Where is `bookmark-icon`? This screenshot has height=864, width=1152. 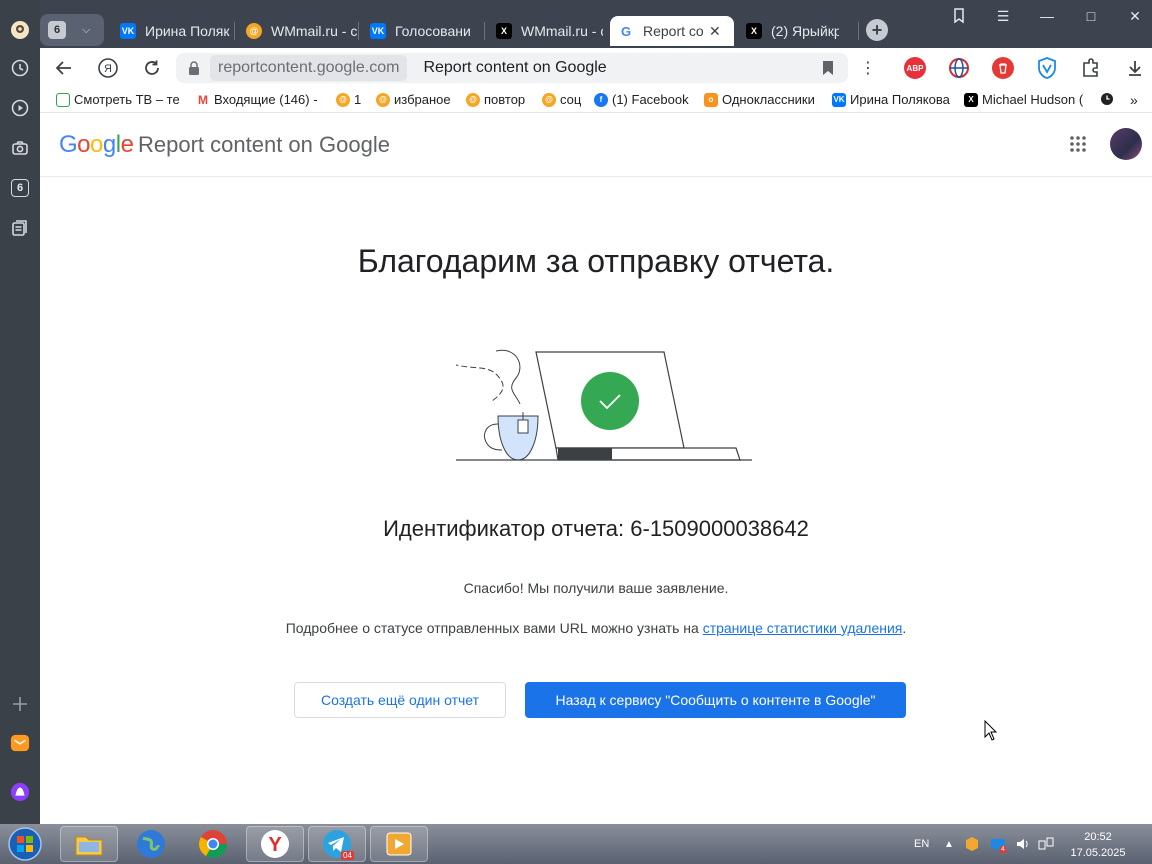
bookmark-icon is located at coordinates (828, 68).